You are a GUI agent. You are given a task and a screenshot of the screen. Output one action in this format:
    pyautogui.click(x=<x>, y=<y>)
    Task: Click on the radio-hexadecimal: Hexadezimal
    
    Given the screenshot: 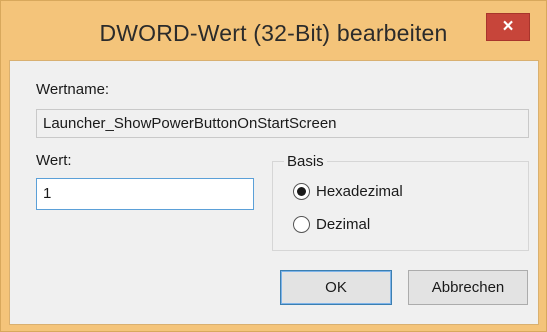 What is the action you would take?
    pyautogui.click(x=348, y=191)
    